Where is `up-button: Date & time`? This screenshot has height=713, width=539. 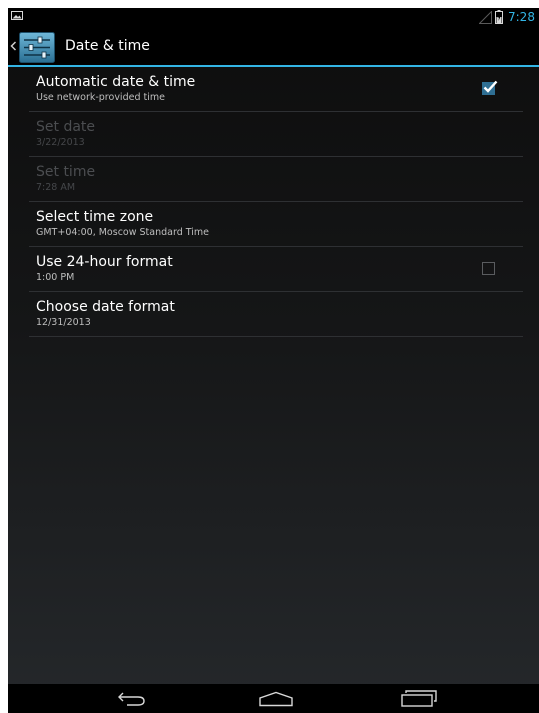
up-button: Date & time is located at coordinates (80, 46).